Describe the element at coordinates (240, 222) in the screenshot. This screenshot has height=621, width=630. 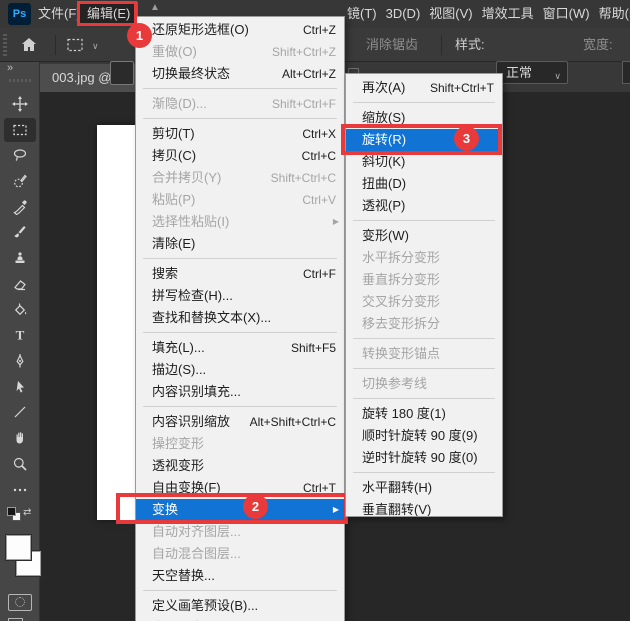
I see `menu-item-paste-special: 选择性粘贴(I) ▶` at that location.